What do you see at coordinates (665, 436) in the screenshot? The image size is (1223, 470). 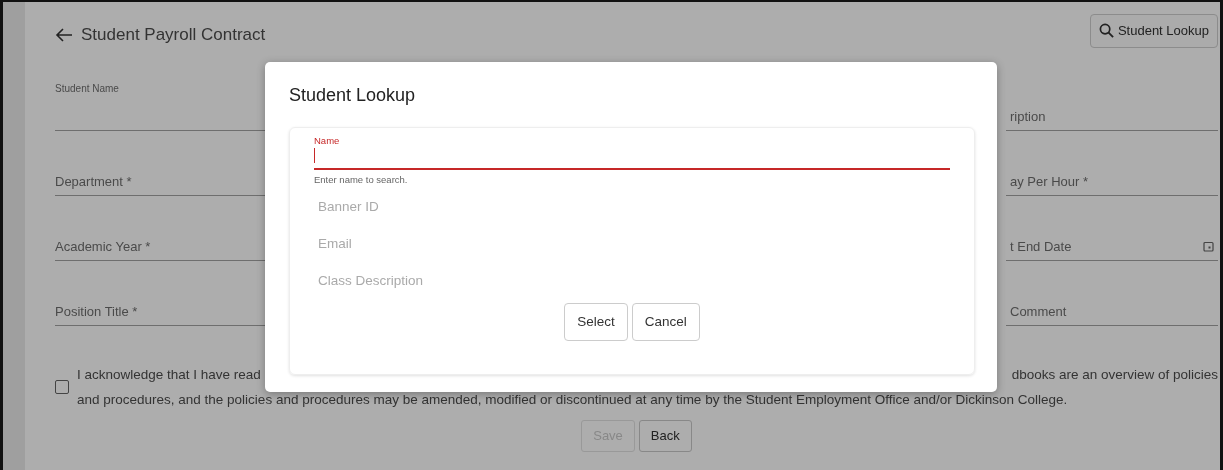 I see `back-button: Back` at bounding box center [665, 436].